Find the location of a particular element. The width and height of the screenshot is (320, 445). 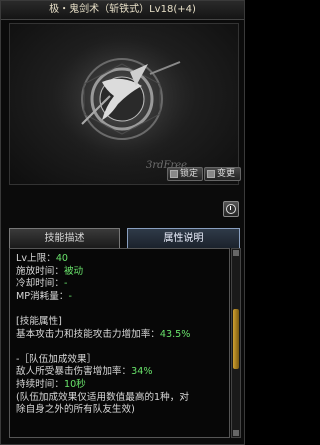

section-heading: [技能属性] is located at coordinates (39, 321).